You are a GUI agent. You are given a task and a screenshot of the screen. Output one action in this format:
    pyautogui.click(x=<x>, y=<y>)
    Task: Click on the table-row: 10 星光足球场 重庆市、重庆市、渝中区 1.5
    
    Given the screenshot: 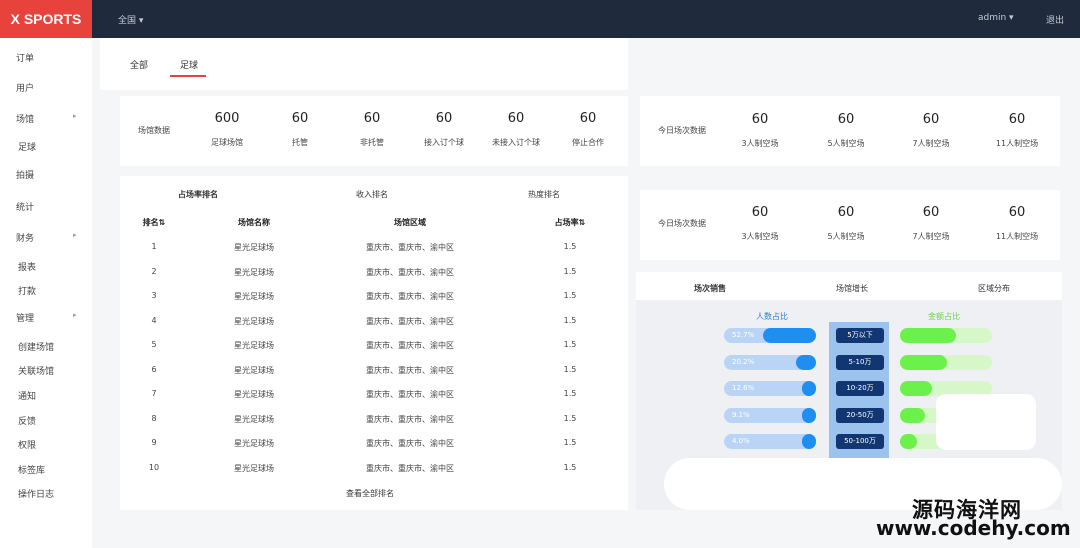 What is the action you would take?
    pyautogui.click(x=374, y=470)
    